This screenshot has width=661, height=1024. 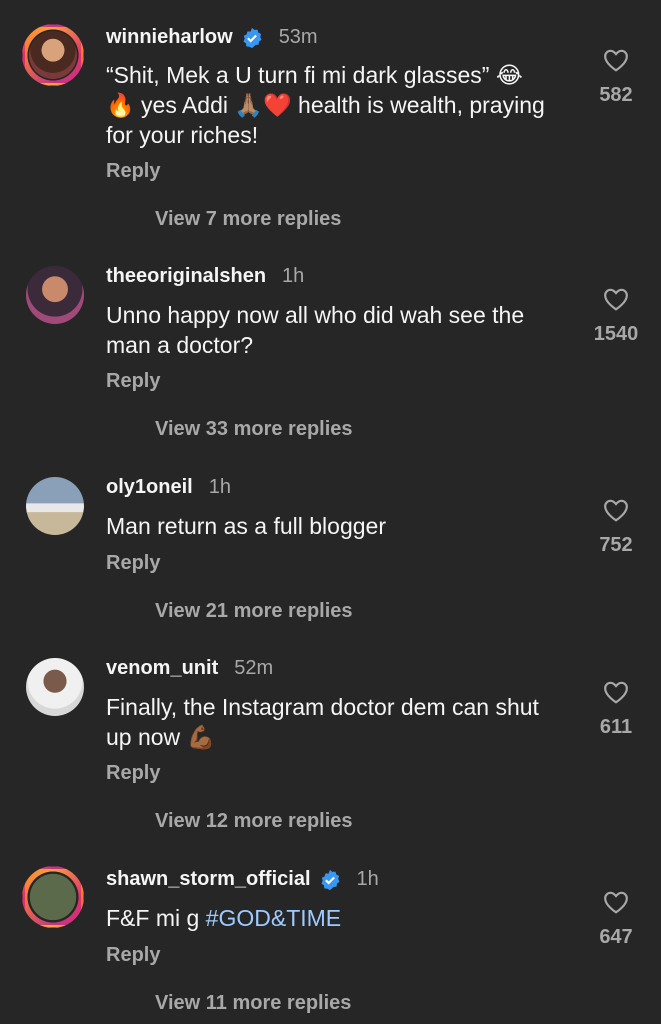 I want to click on timestamp: 53m, so click(x=298, y=37).